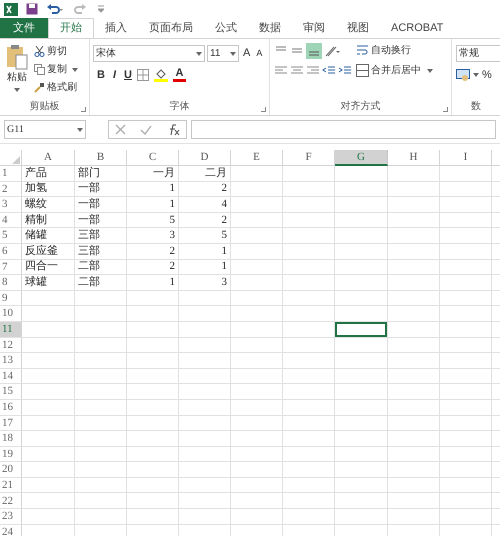 The width and height of the screenshot is (500, 536). Describe the element at coordinates (270, 28) in the screenshot. I see `ribbon-tab: 数据` at that location.